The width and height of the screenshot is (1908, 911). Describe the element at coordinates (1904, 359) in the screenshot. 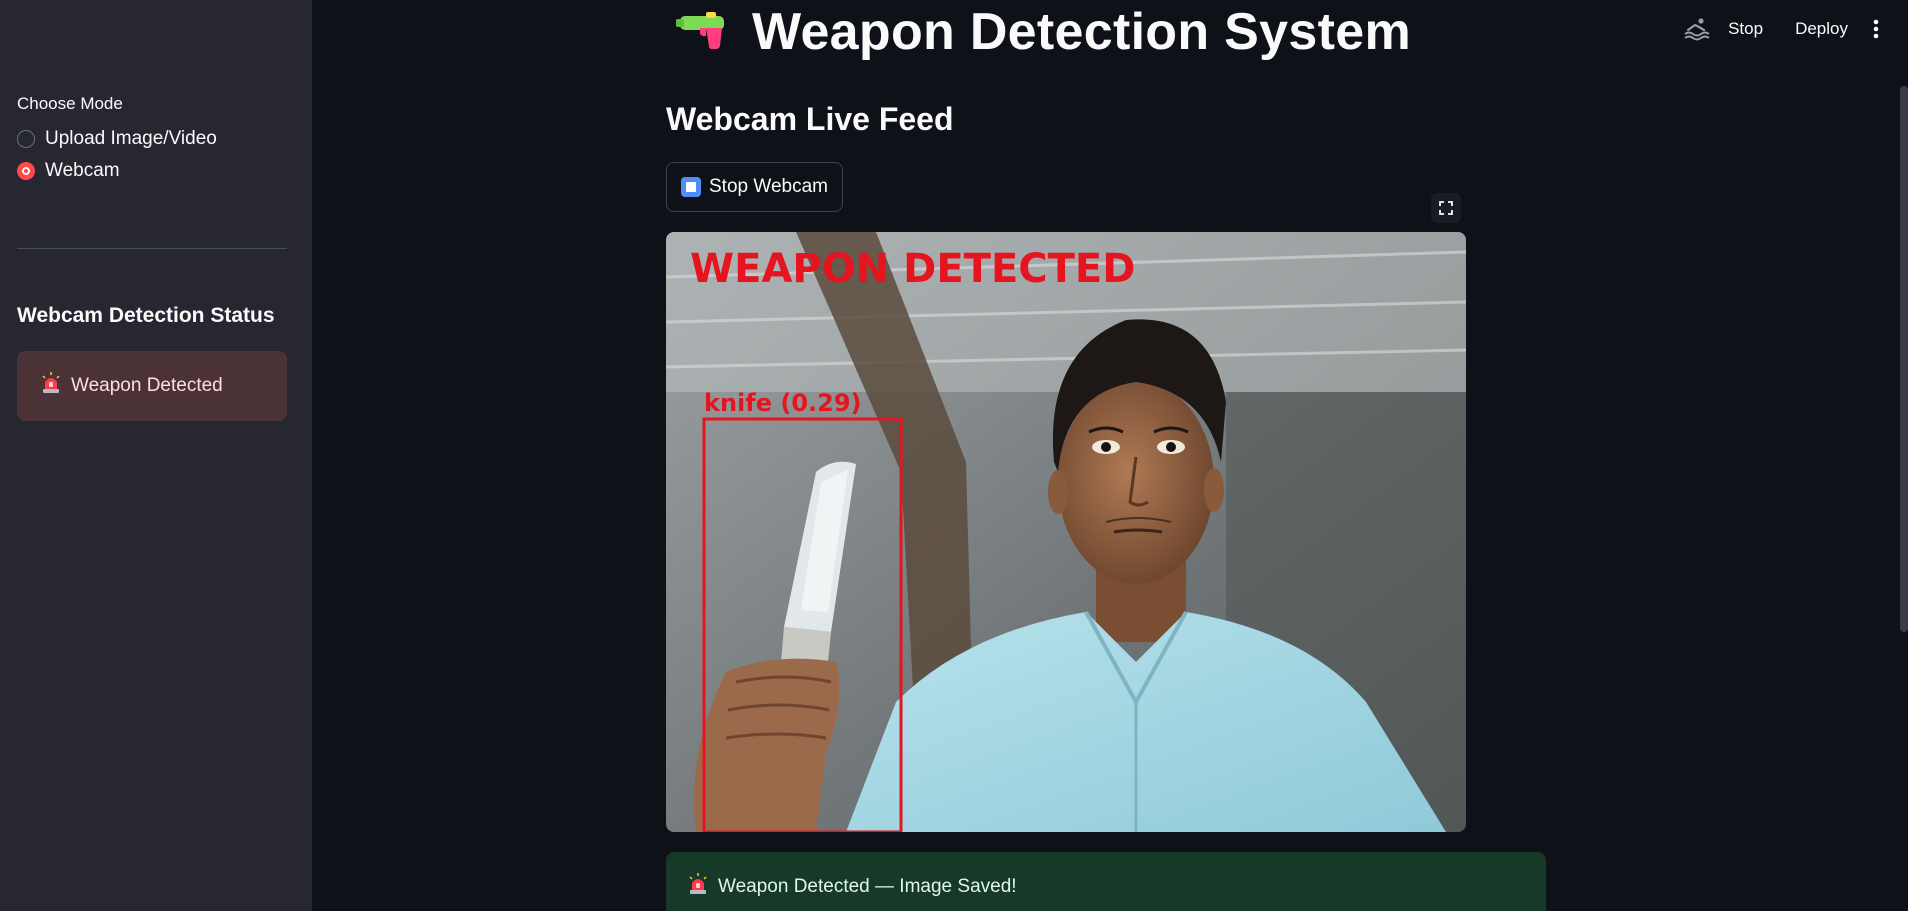

I see `main-scrollbar` at that location.